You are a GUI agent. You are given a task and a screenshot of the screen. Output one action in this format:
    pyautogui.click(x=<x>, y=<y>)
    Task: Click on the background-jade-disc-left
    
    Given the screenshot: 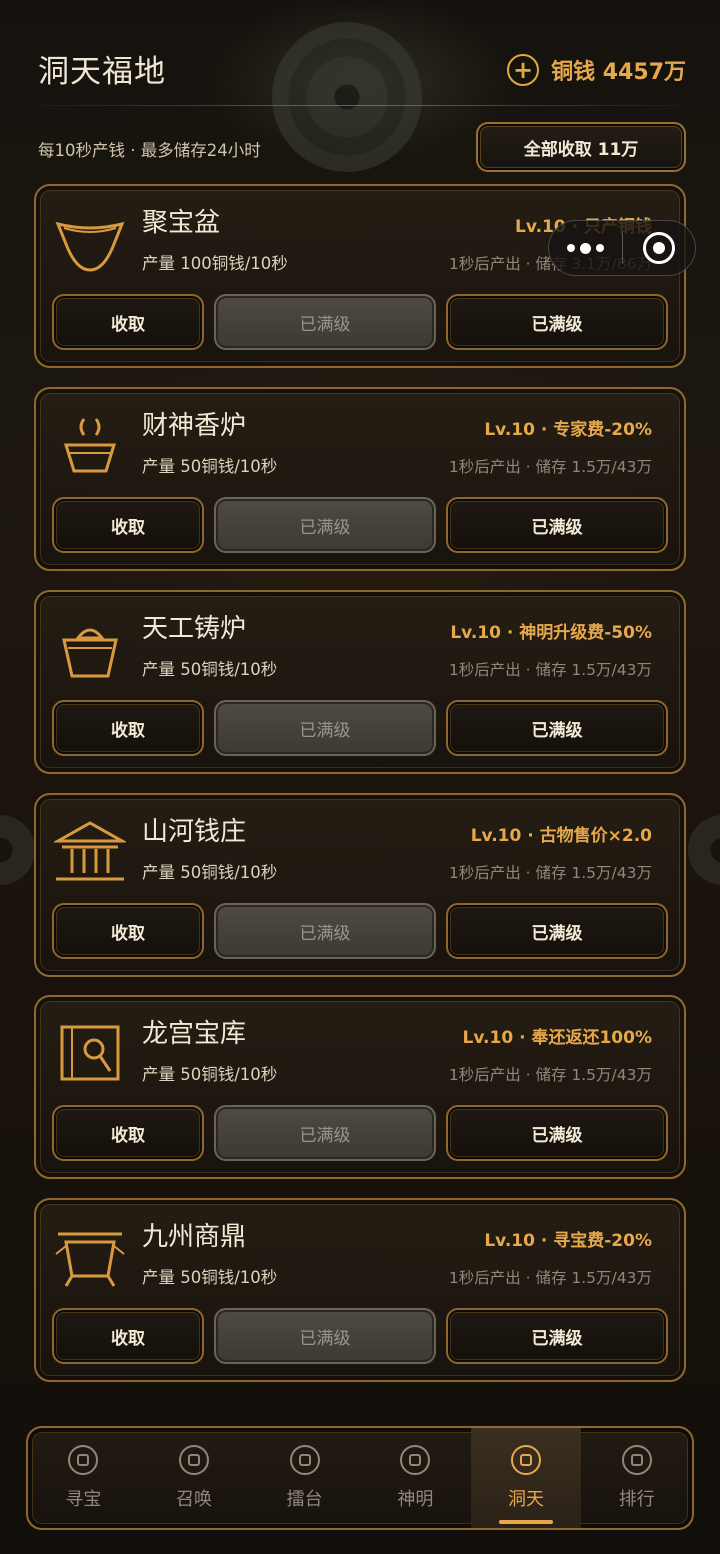 What is the action you would take?
    pyautogui.click(x=17, y=850)
    